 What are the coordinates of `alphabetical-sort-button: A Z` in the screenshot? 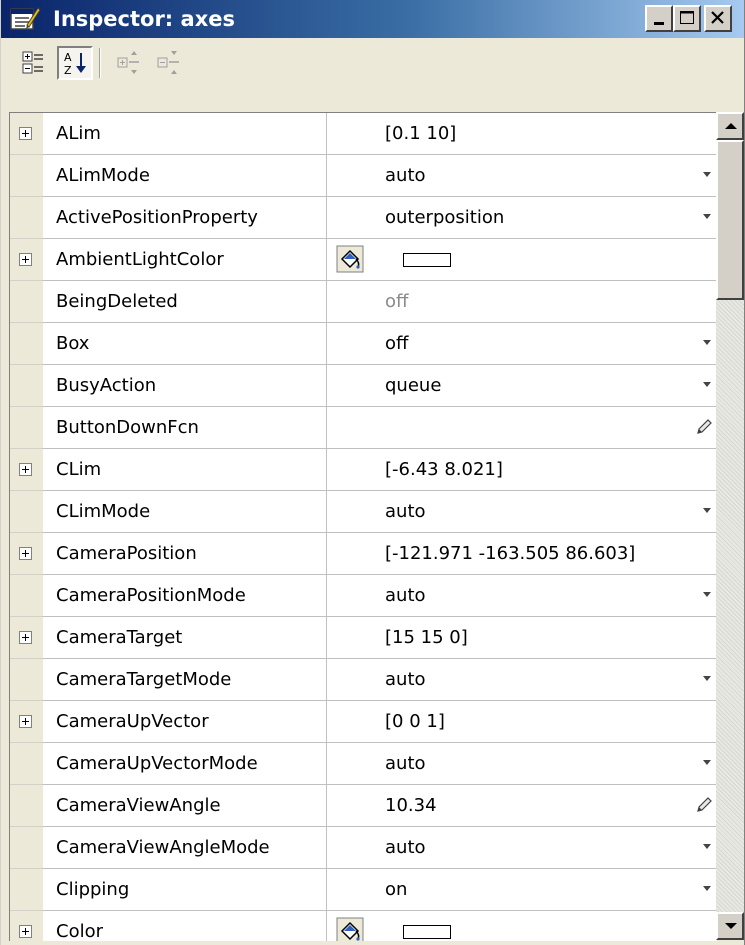 It's located at (75, 63).